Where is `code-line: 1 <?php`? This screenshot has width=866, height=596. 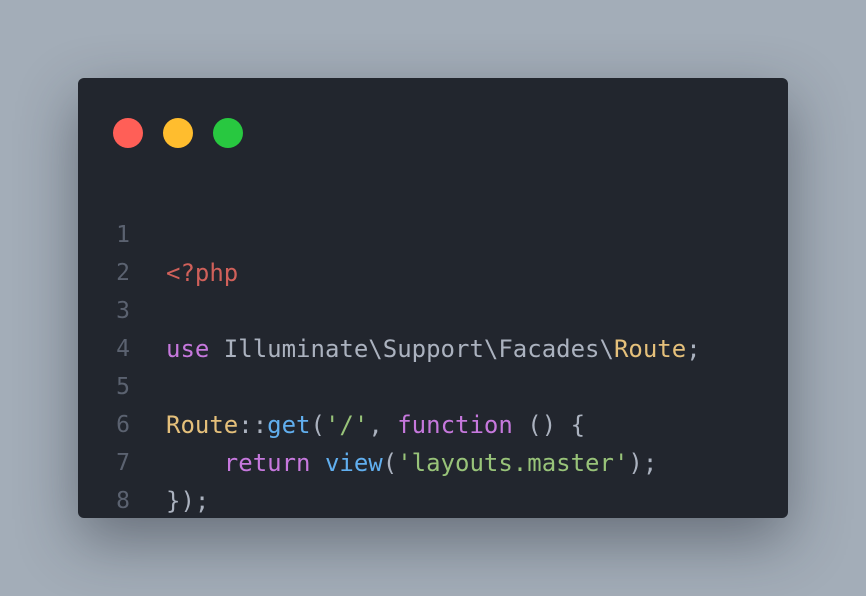 code-line: 1 <?php is located at coordinates (433, 232).